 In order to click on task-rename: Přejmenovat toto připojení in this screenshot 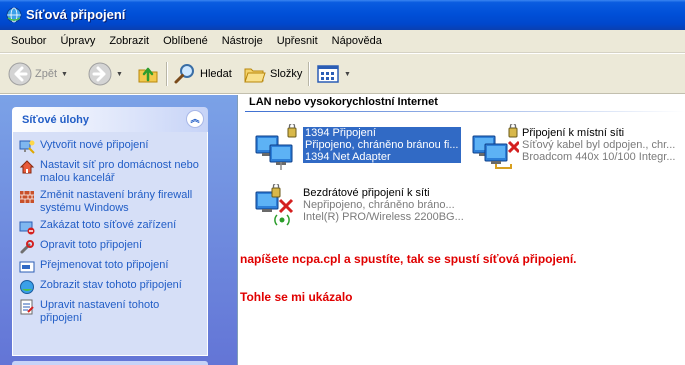, I will do `click(111, 267)`.